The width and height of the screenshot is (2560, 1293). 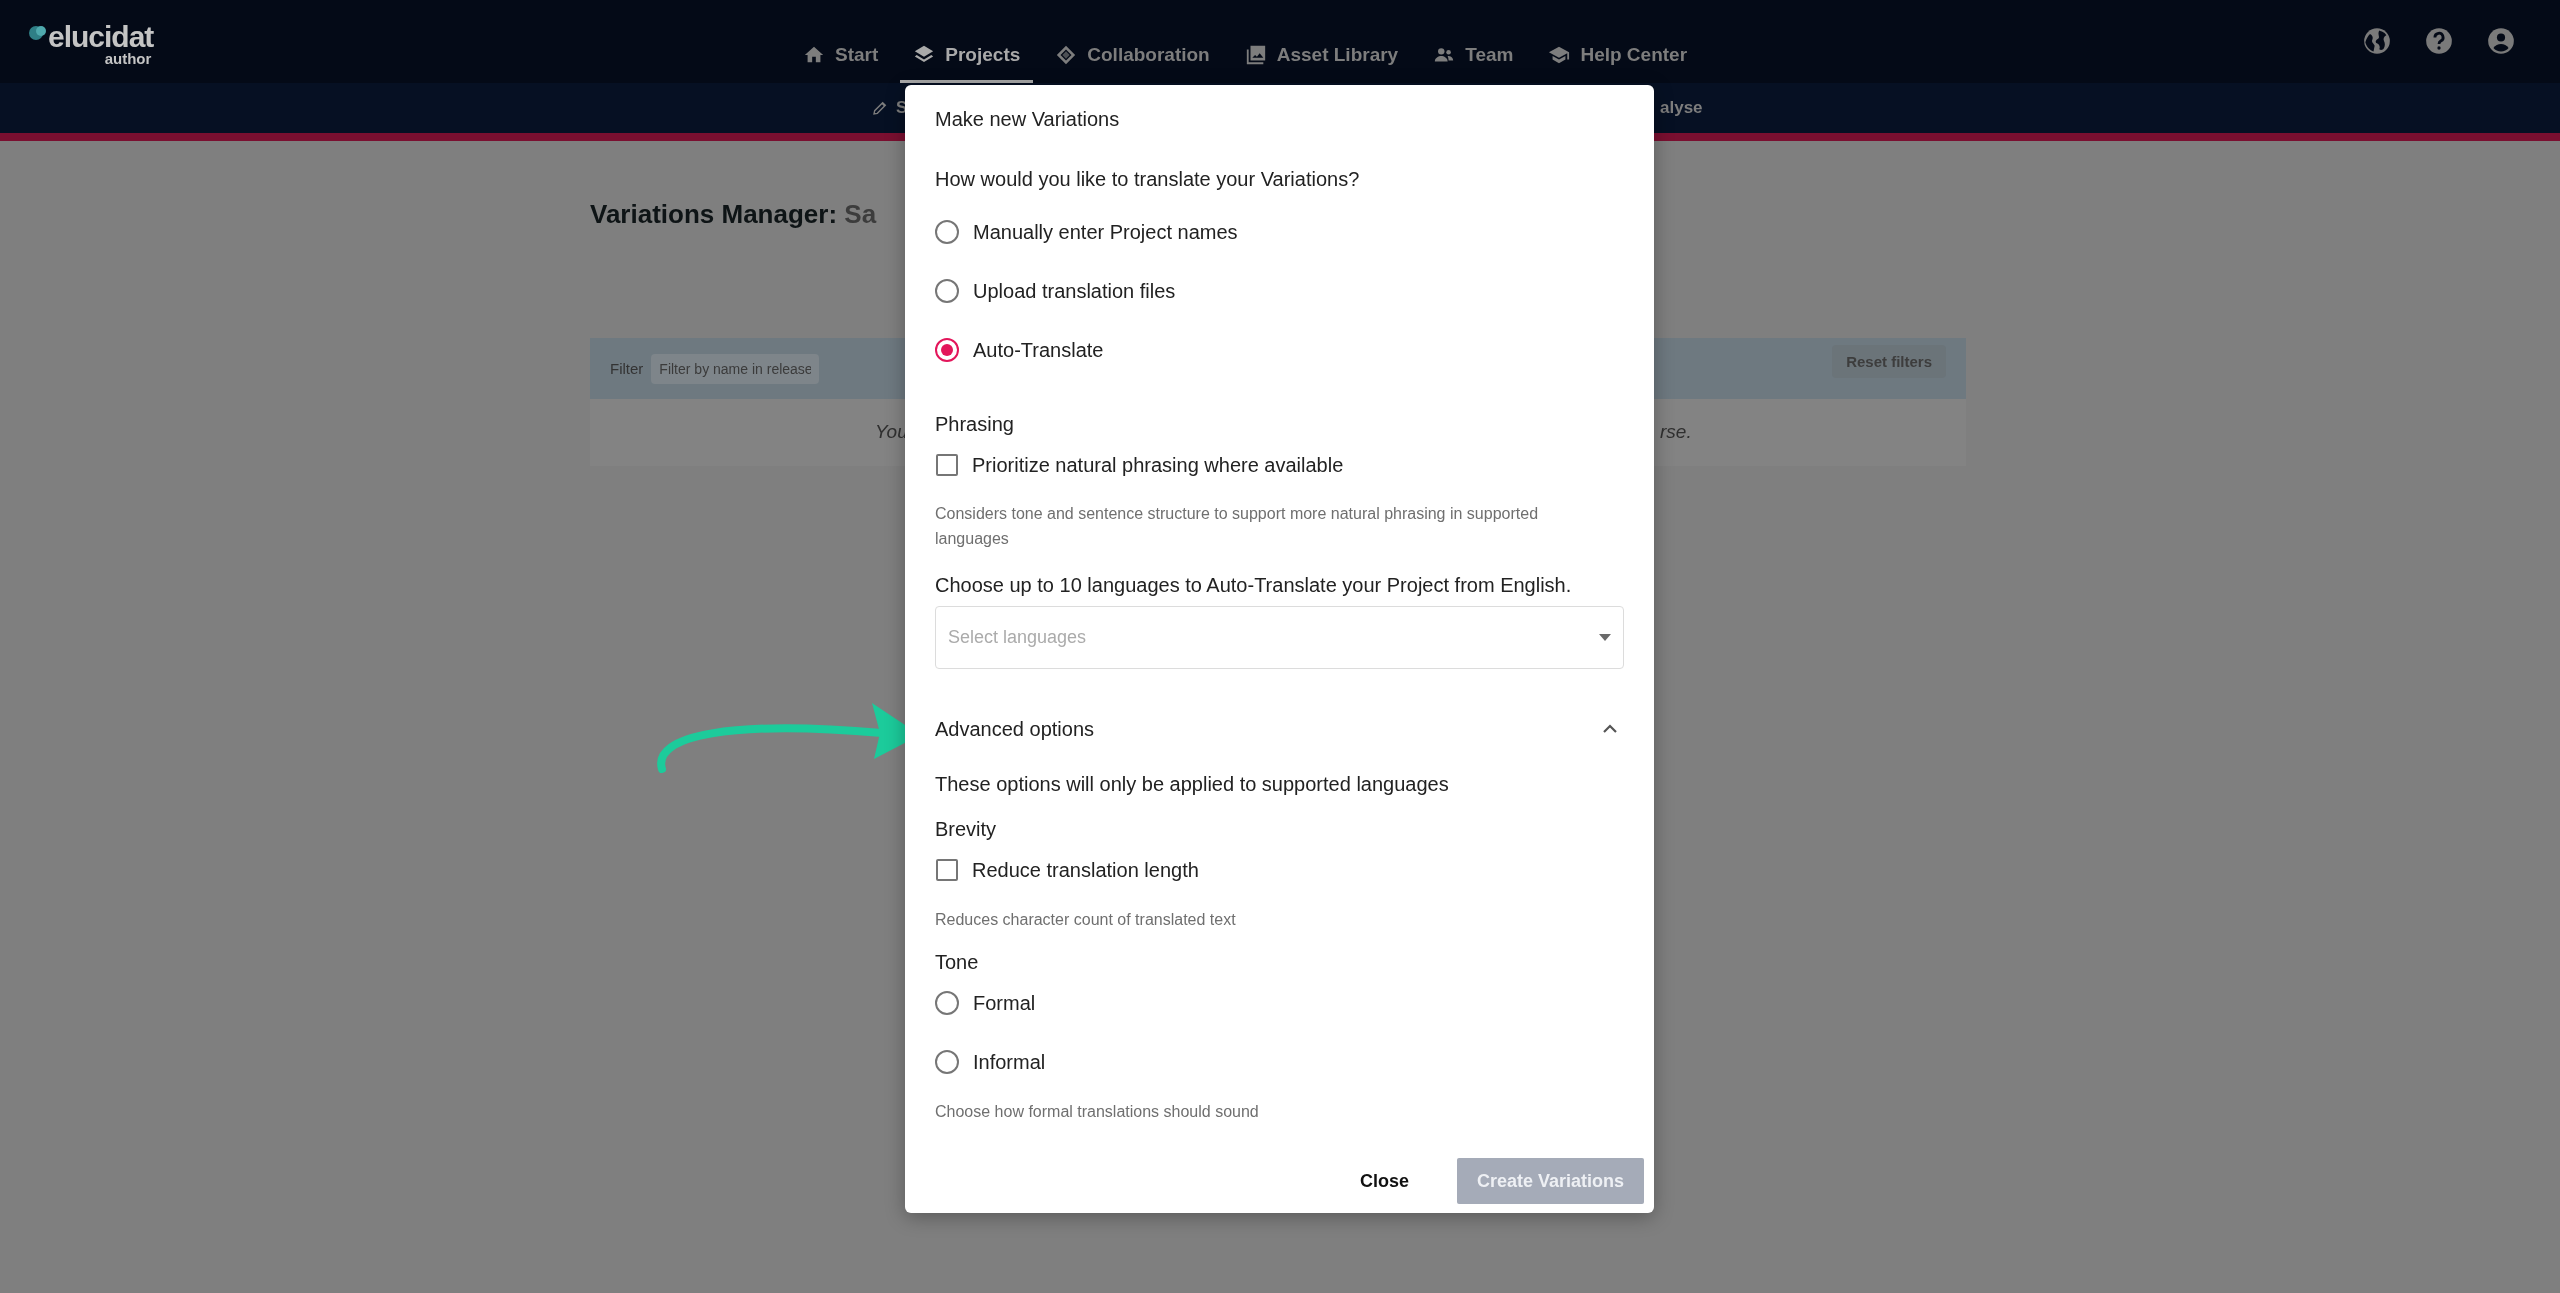 What do you see at coordinates (1605, 637) in the screenshot?
I see `dropdown-caret-icon` at bounding box center [1605, 637].